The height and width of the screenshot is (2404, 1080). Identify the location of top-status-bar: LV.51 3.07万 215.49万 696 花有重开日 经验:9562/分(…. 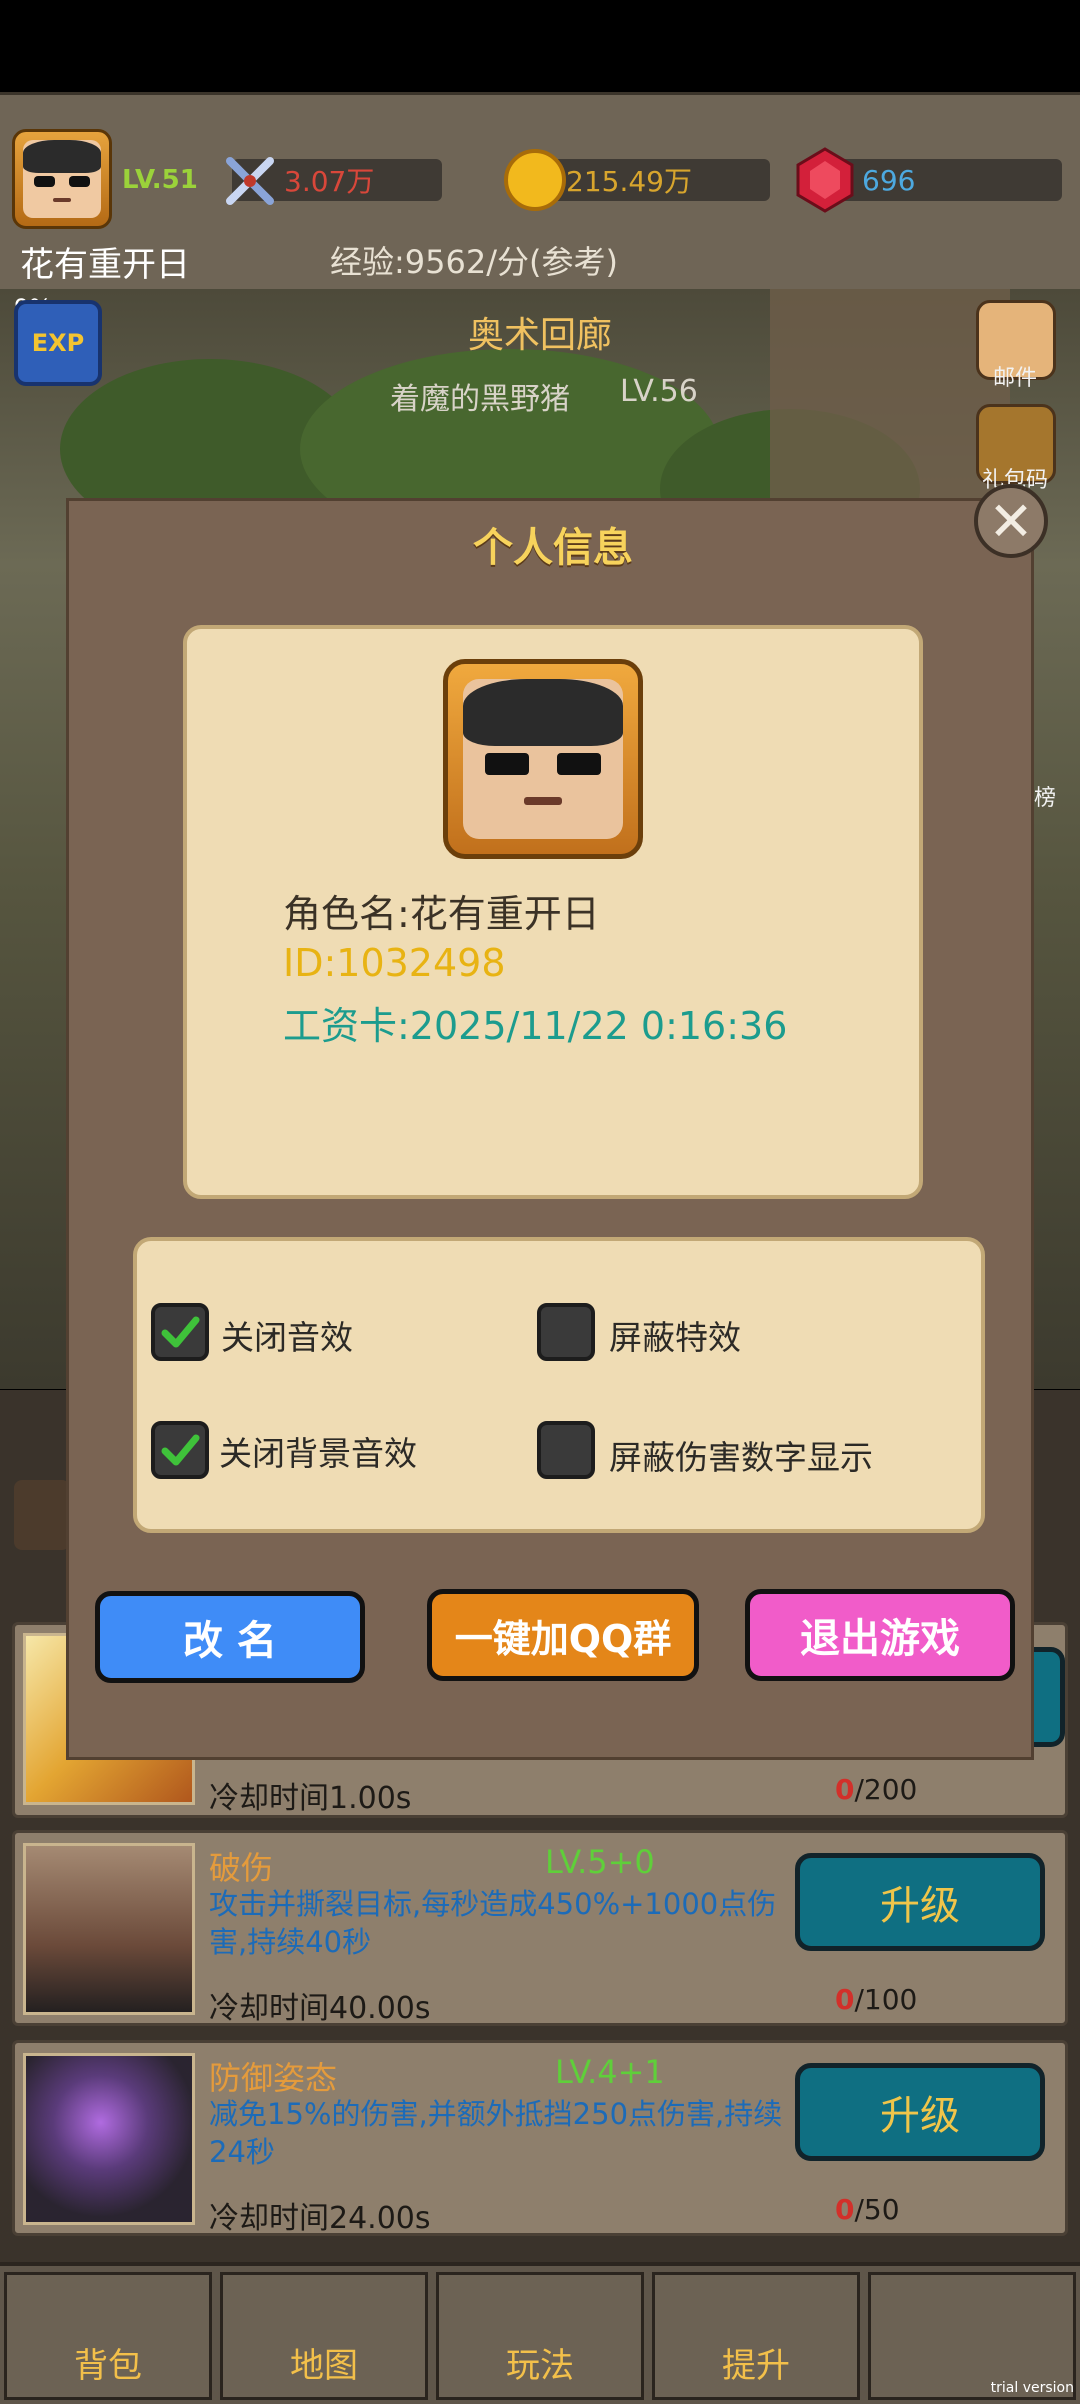
(540, 192).